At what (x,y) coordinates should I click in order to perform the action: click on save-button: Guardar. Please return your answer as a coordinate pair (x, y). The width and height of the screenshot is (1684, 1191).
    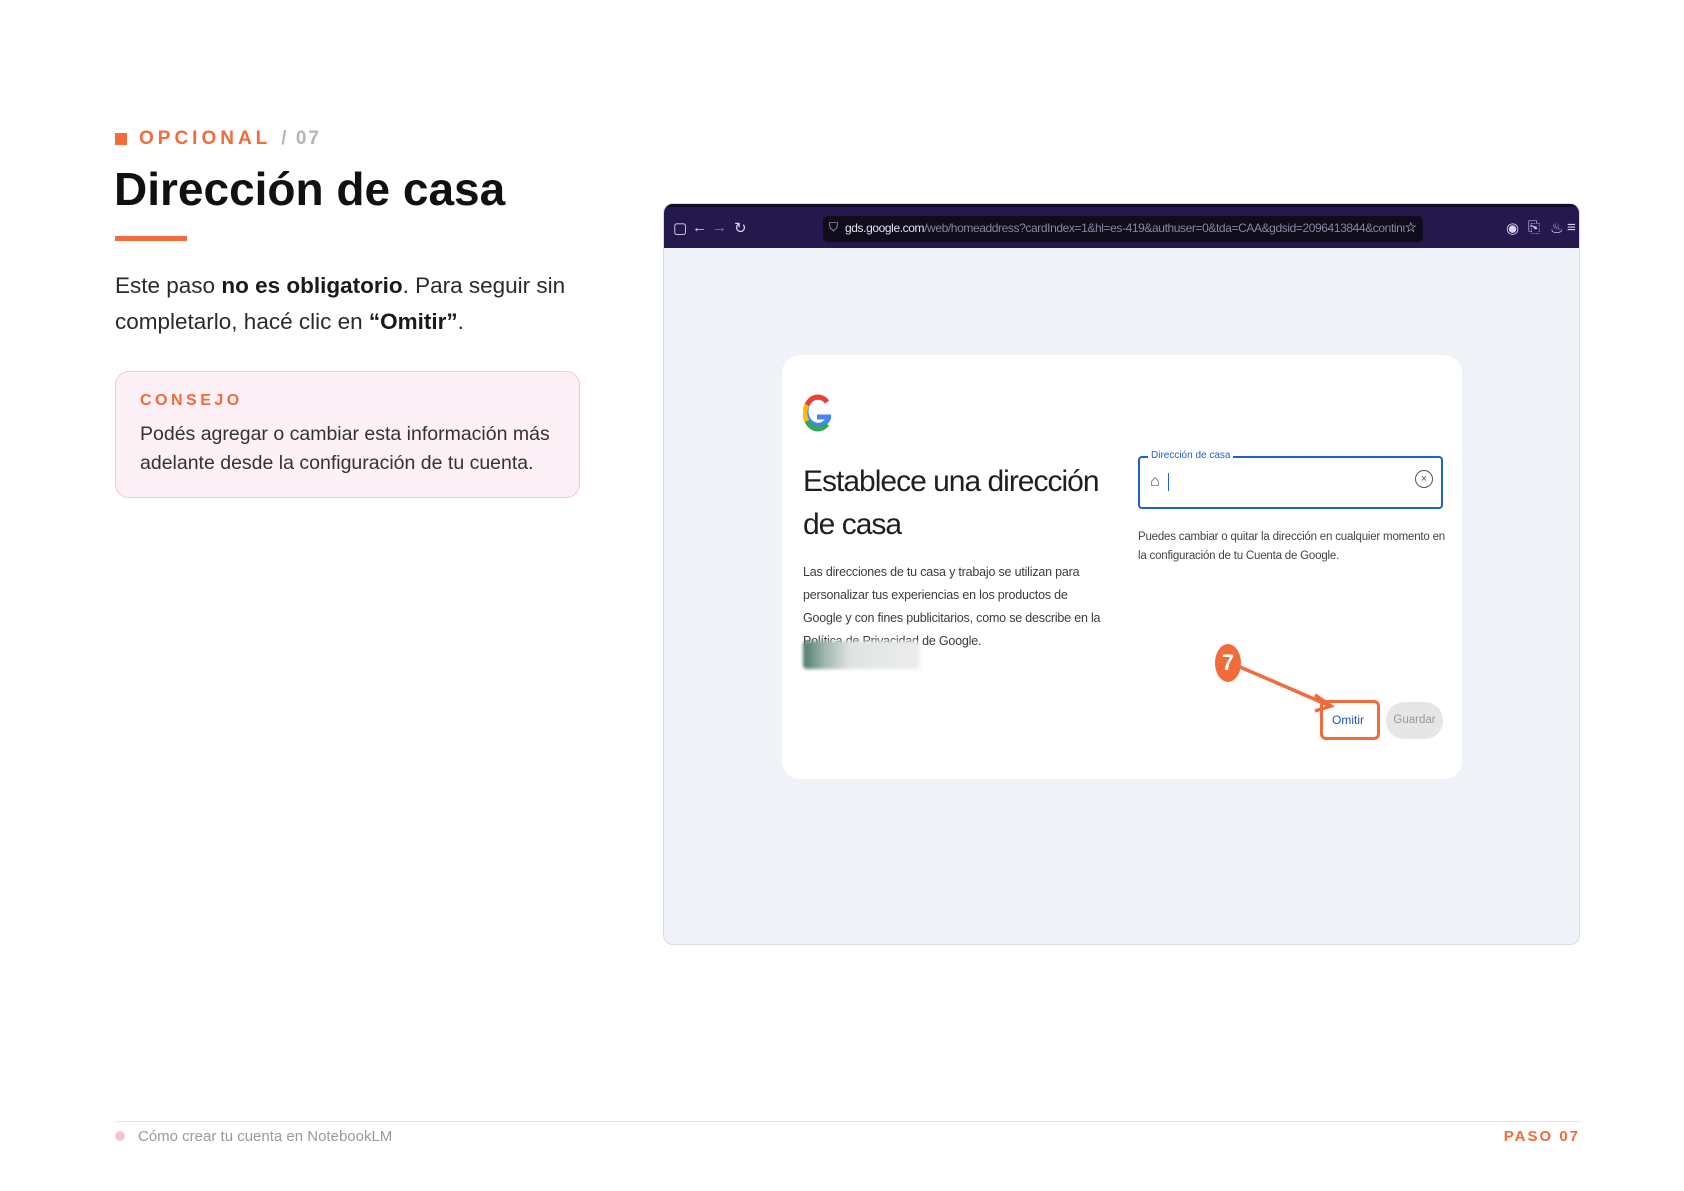
    Looking at the image, I should click on (1414, 720).